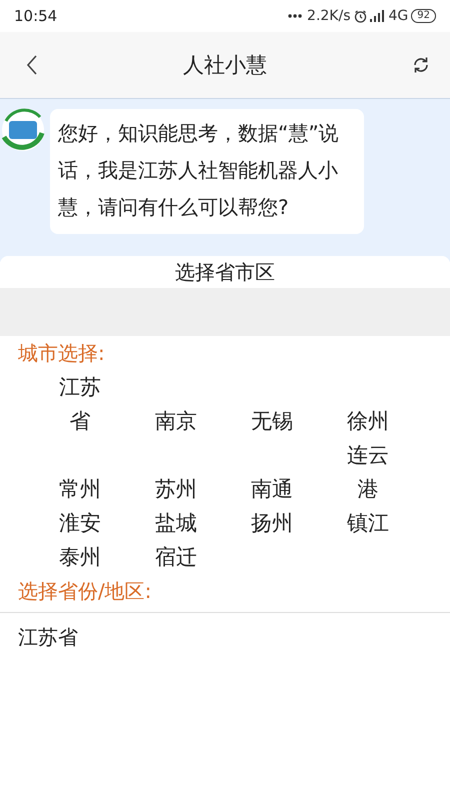 This screenshot has height=800, width=450. Describe the element at coordinates (23, 130) in the screenshot. I see `bot-avatar-icon` at that location.